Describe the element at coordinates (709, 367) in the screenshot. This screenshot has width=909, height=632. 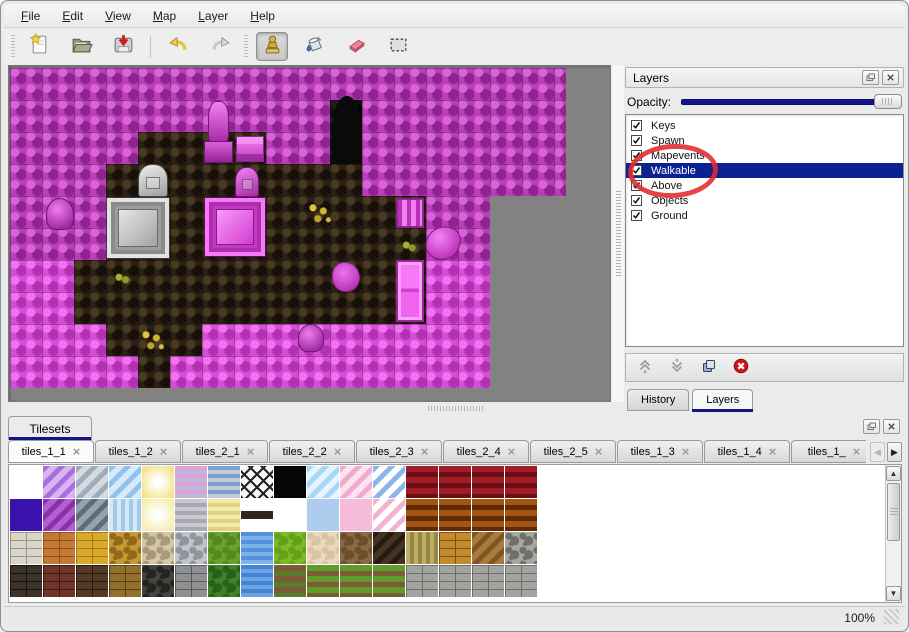
I see `duplicate-layer-button` at that location.